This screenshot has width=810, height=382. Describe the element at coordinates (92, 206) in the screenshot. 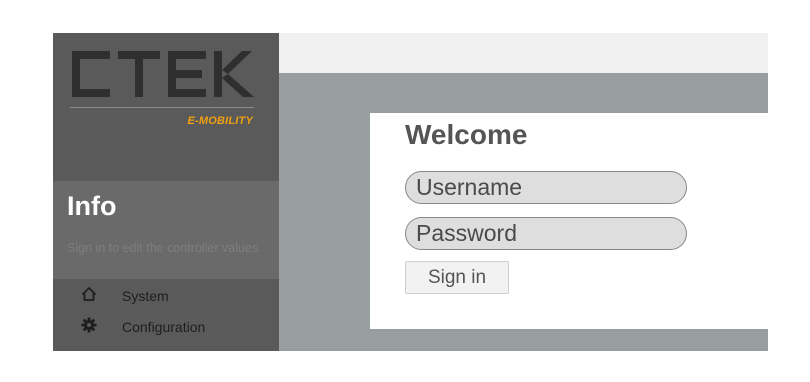

I see `info-title: Info` at that location.